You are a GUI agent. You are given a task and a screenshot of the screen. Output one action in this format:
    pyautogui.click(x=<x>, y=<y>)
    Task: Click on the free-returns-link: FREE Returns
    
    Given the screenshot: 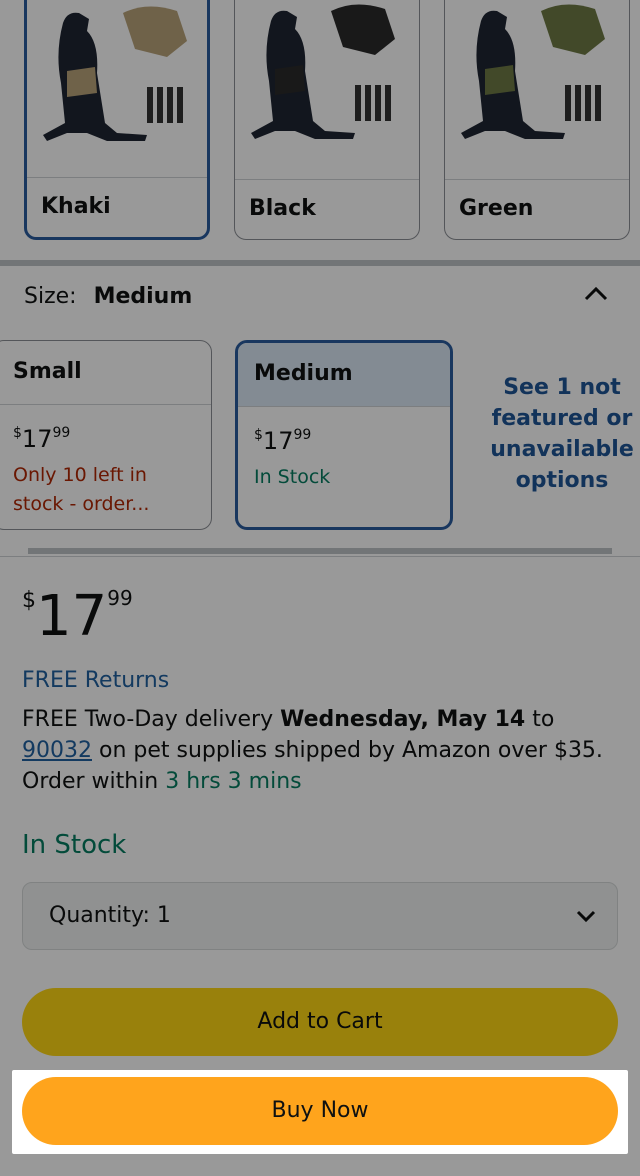 What is the action you would take?
    pyautogui.click(x=95, y=680)
    